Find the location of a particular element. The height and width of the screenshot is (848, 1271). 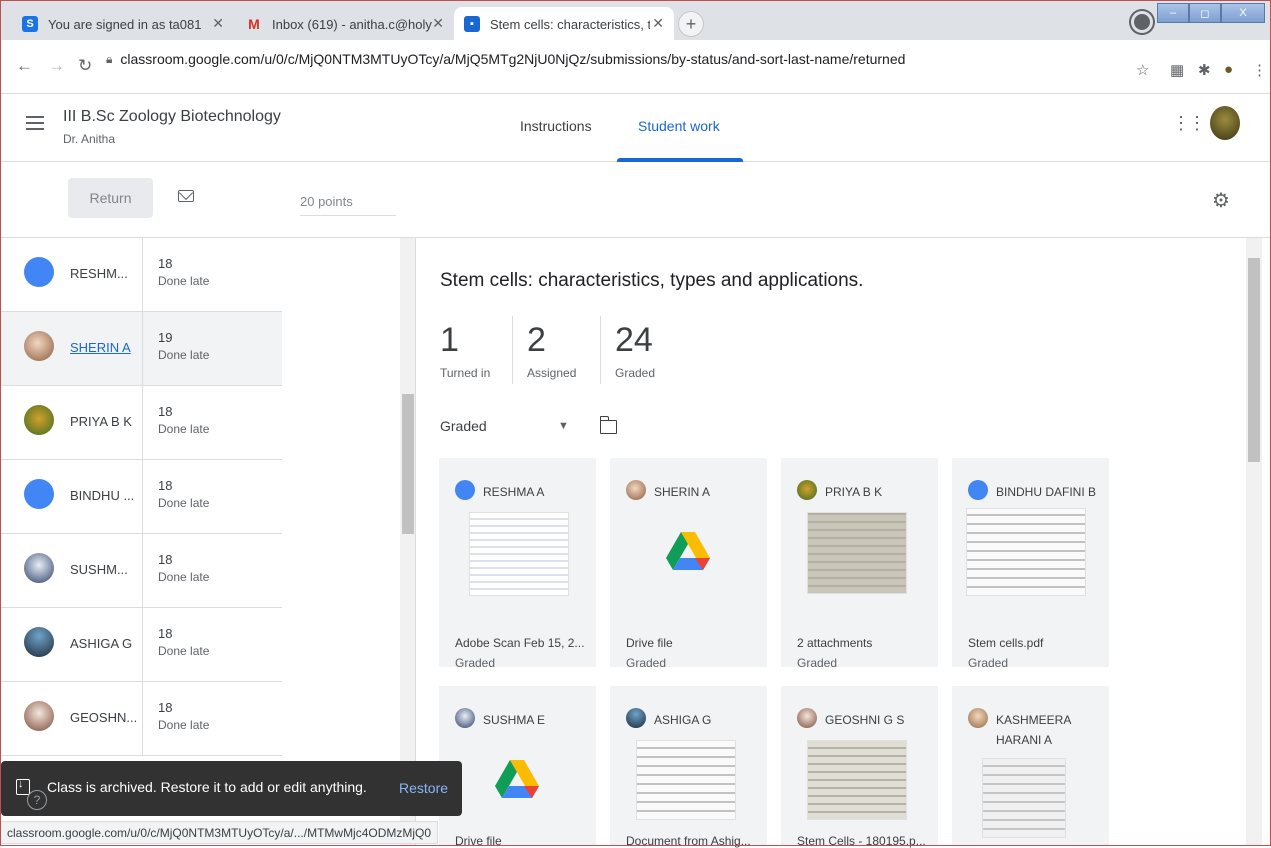

submission-card: SHERIN A Drive file Graded is located at coordinates (688, 564).